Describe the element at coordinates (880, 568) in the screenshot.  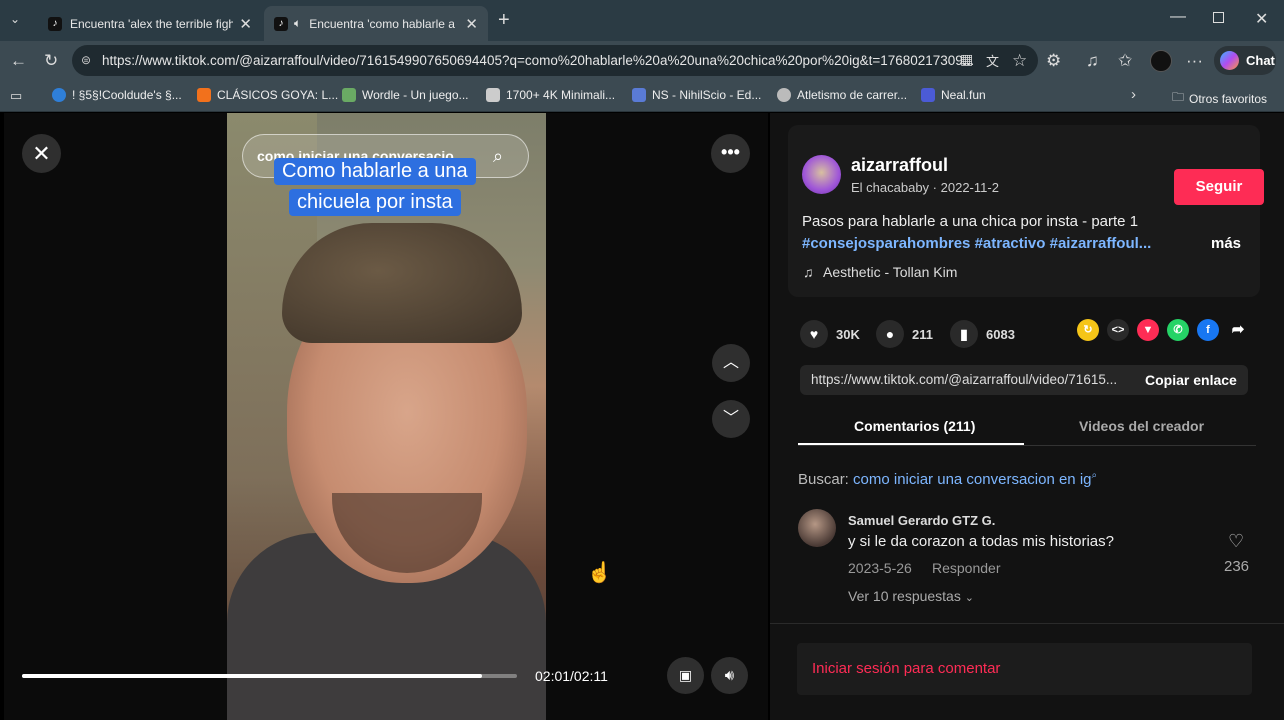
I see `comment-date: 2023-5-26` at that location.